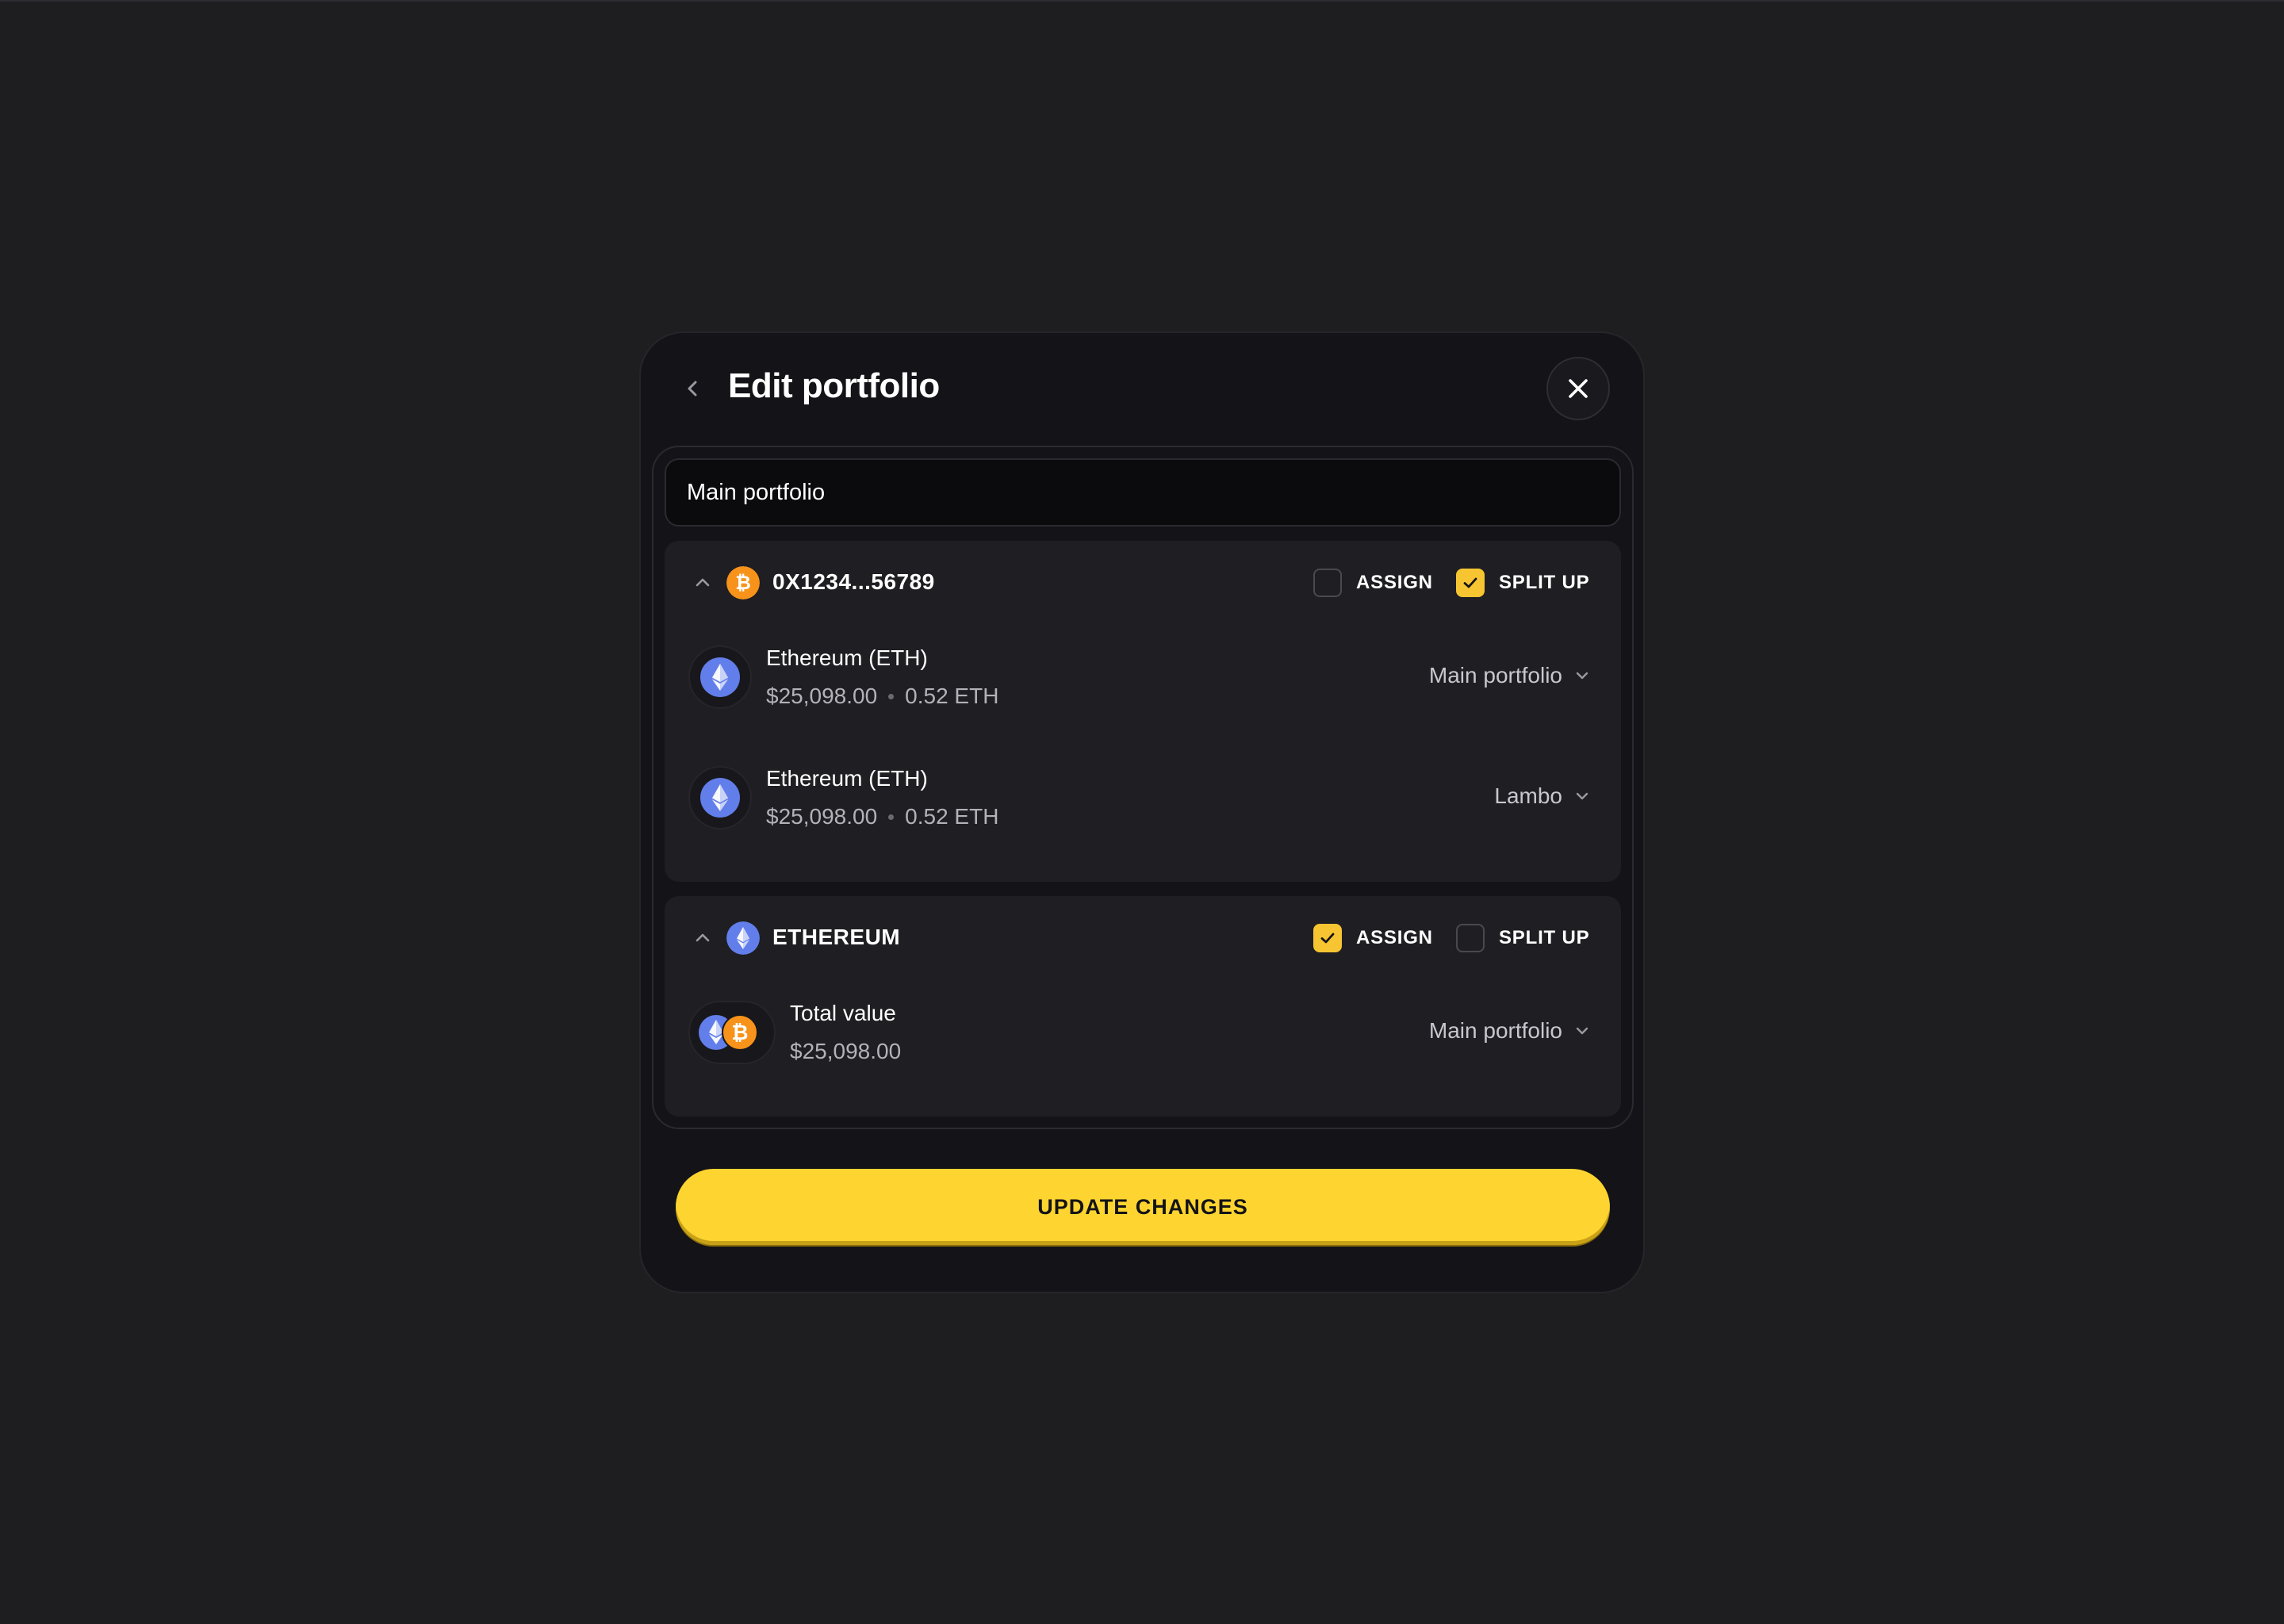  What do you see at coordinates (843, 1013) in the screenshot?
I see `asset-name: Total value` at bounding box center [843, 1013].